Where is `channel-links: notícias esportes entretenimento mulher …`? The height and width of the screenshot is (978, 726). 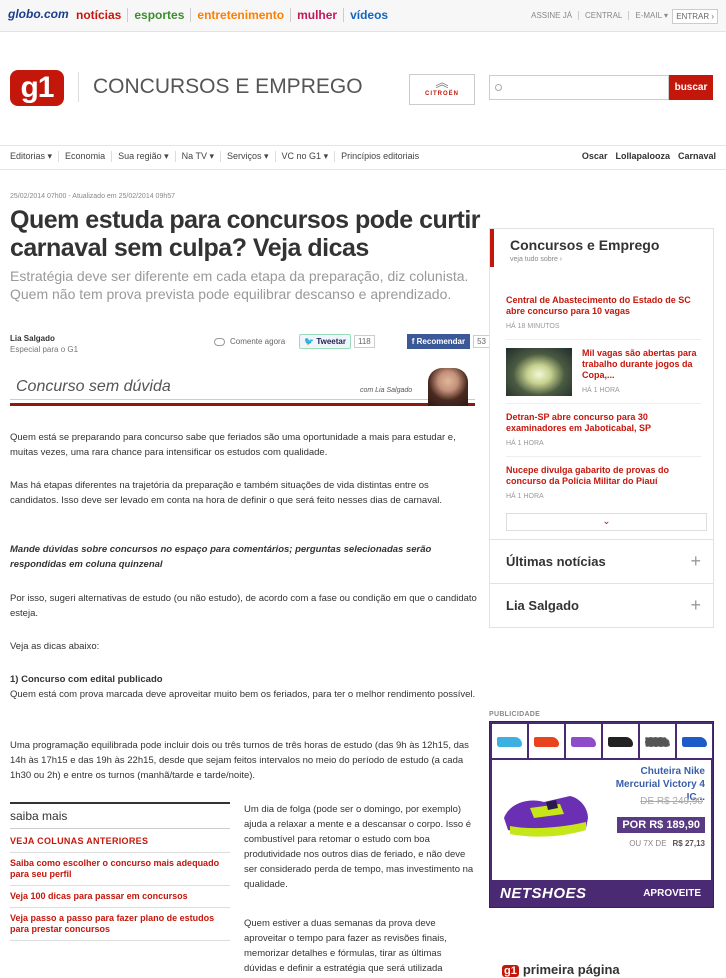 channel-links: notícias esportes entretenimento mulher … is located at coordinates (232, 15).